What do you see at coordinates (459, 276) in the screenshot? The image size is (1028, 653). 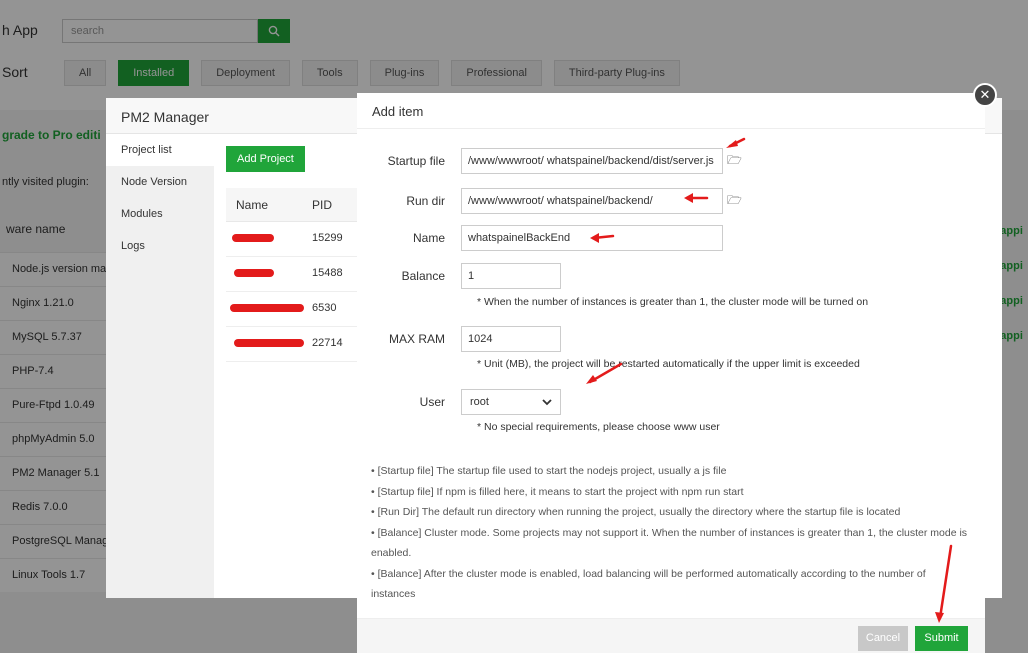 I see `balance-row: Balance 1` at bounding box center [459, 276].